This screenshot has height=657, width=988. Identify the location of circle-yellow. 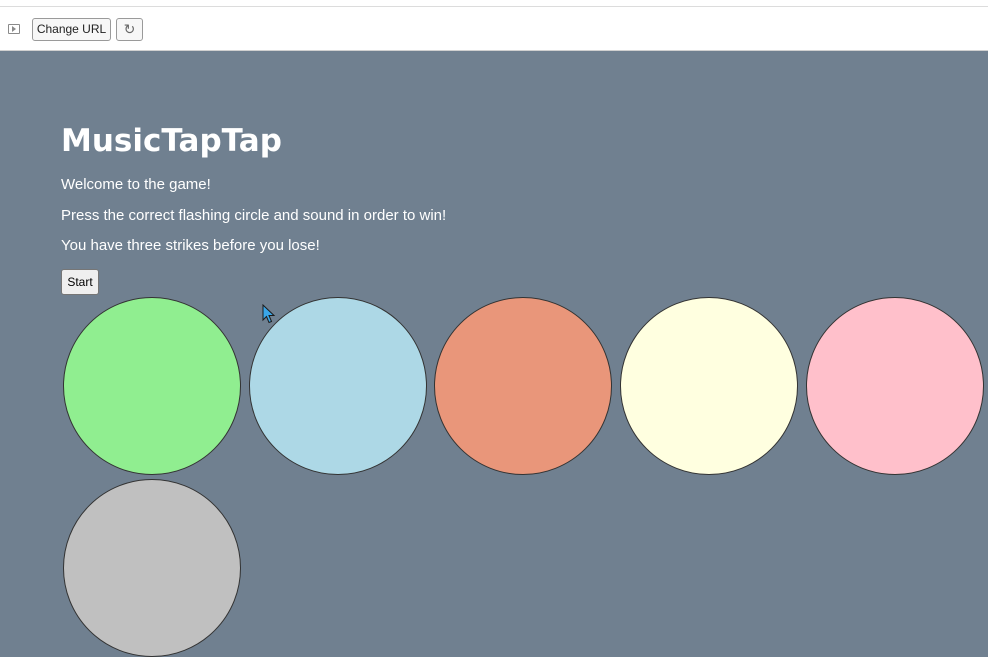
(709, 386).